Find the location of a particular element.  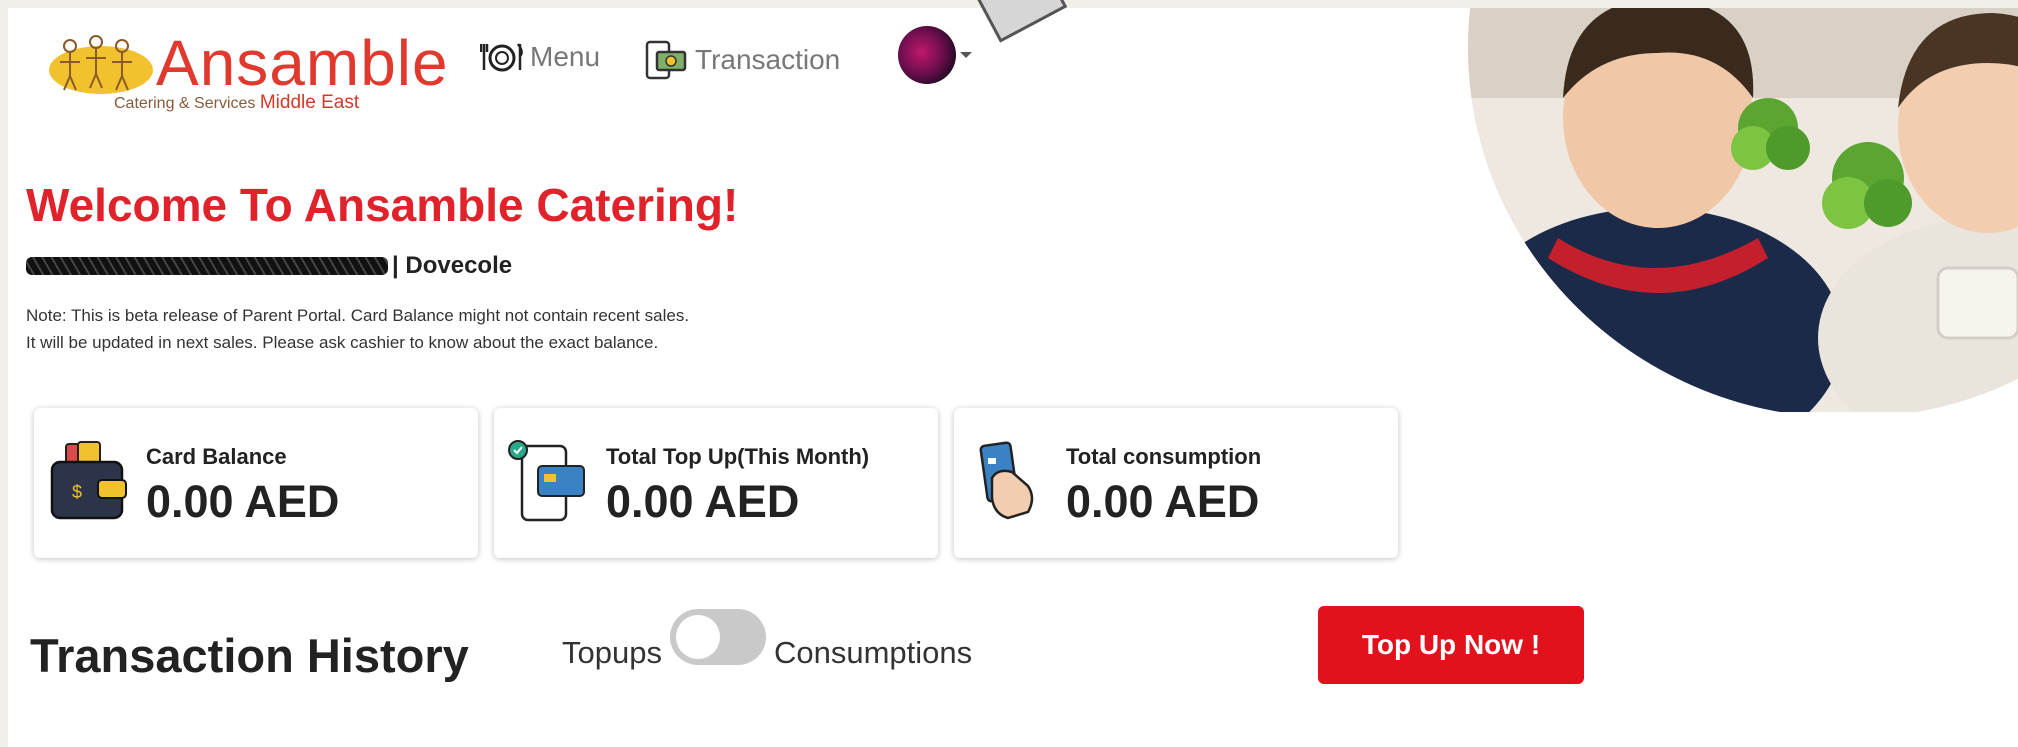

toggle-knob is located at coordinates (697, 637).